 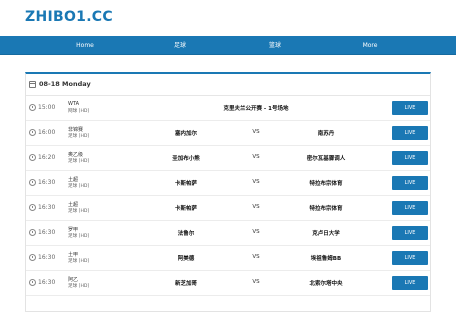 I want to click on nav-item-more: More, so click(x=370, y=45).